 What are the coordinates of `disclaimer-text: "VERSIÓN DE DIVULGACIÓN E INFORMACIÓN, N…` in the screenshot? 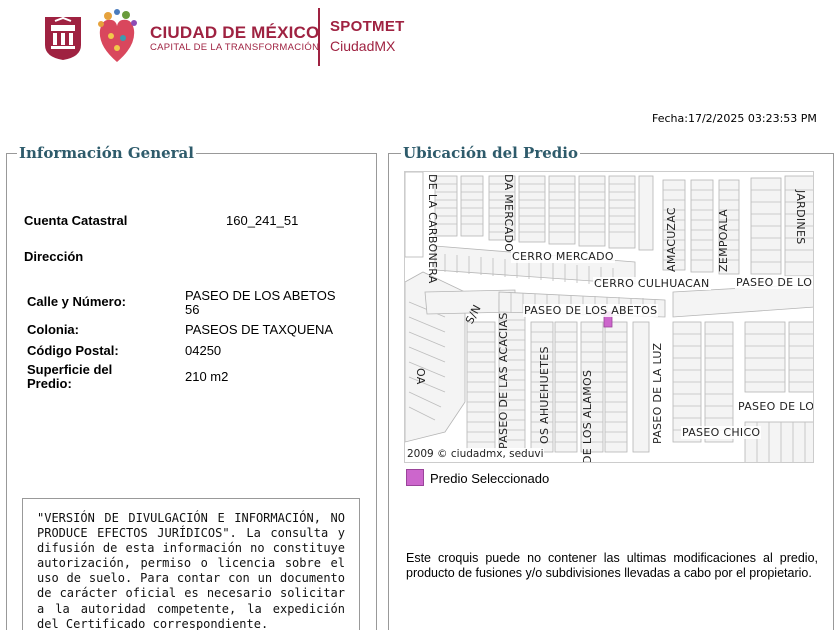 It's located at (191, 570).